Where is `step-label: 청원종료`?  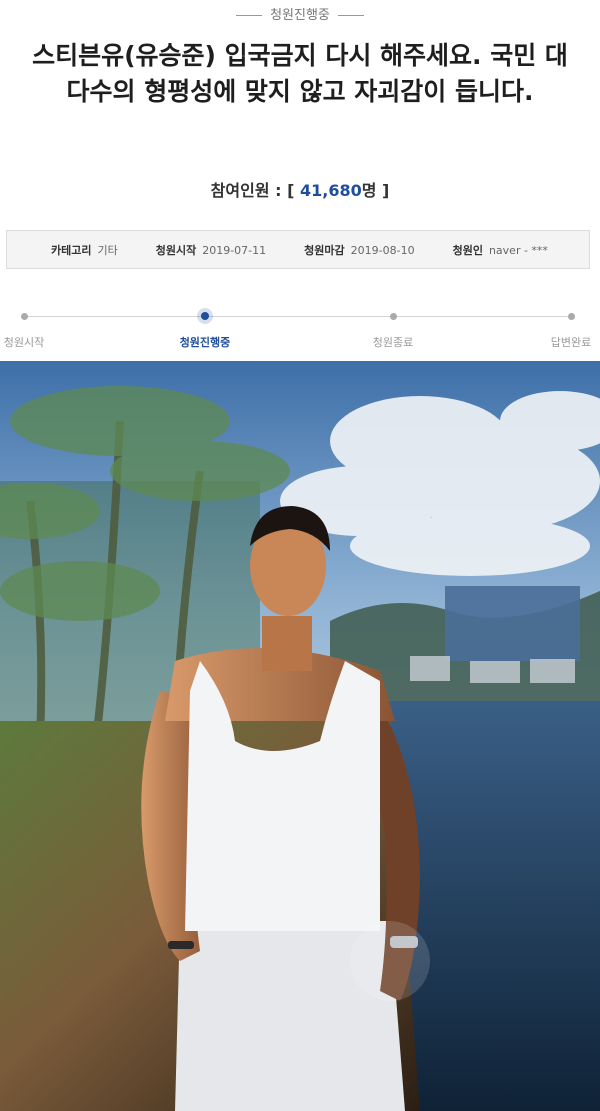 step-label: 청원종료 is located at coordinates (393, 342).